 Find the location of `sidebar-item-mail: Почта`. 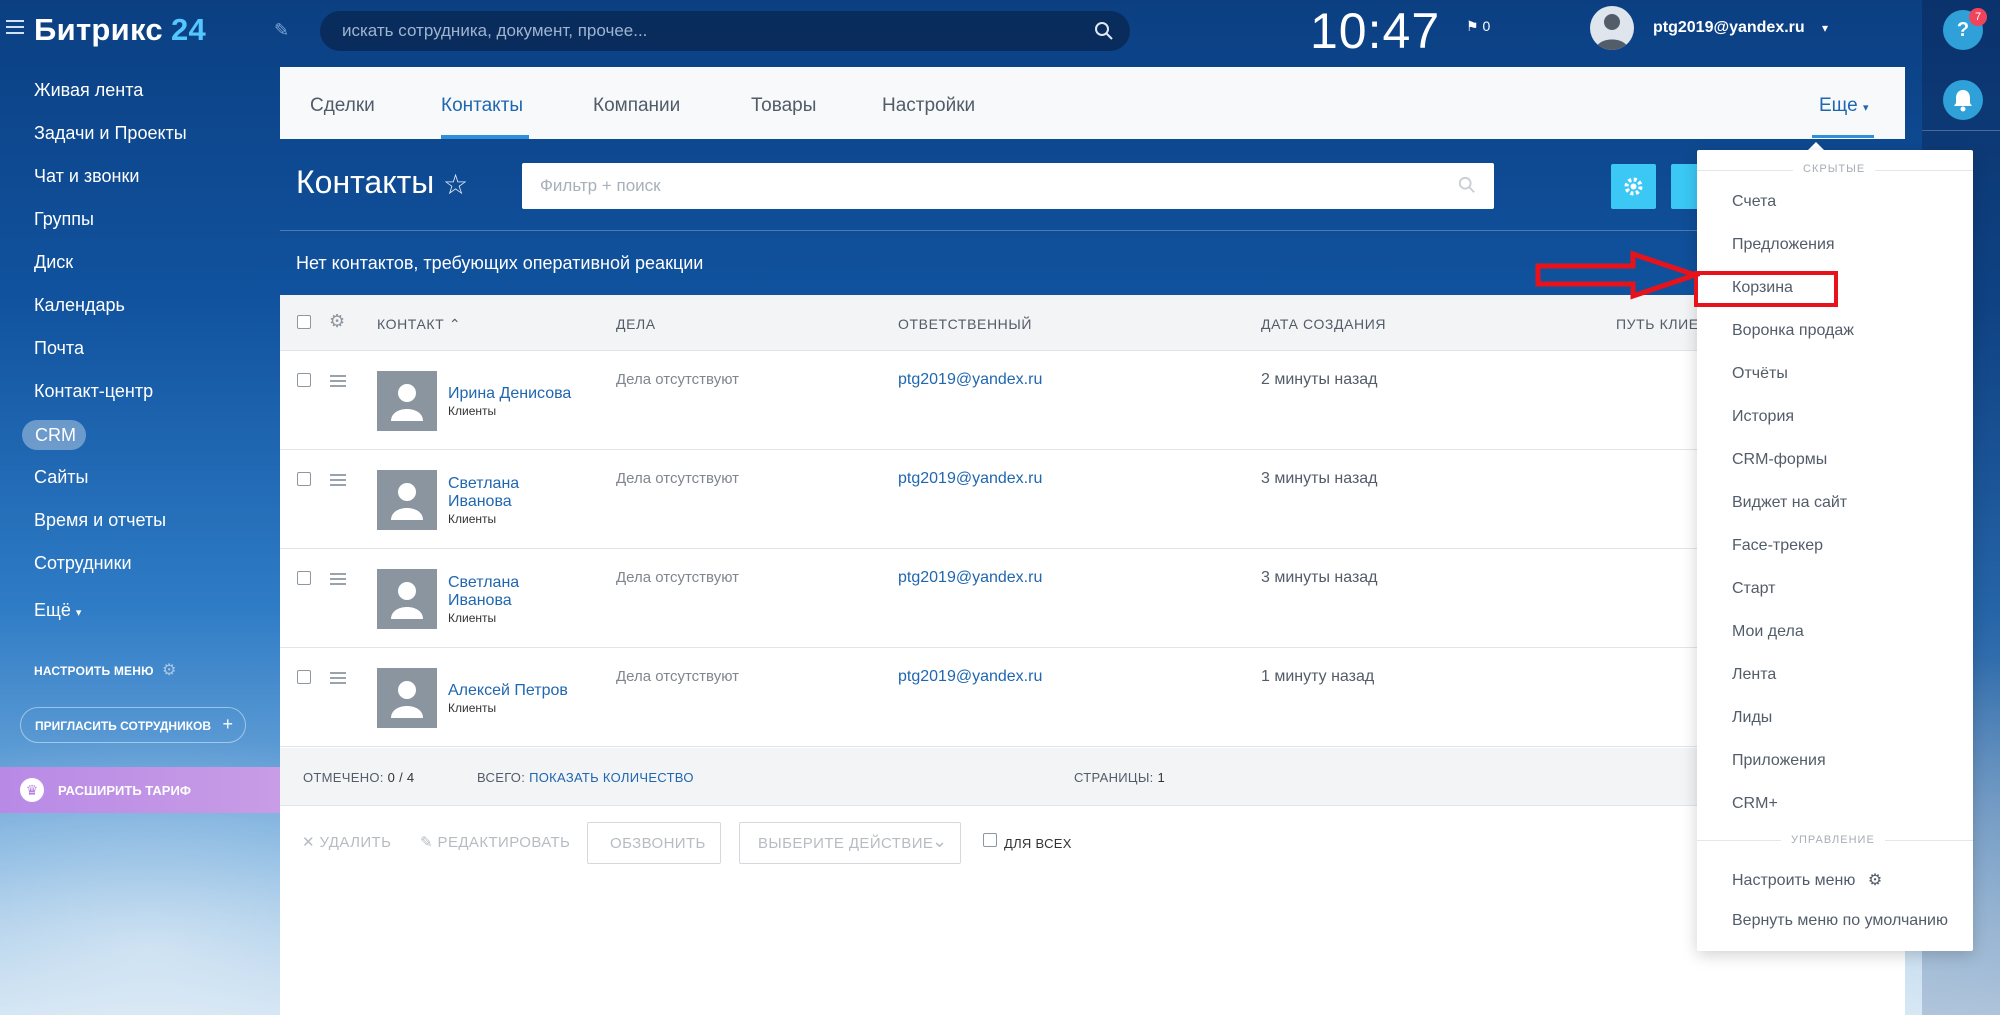

sidebar-item-mail: Почта is located at coordinates (59, 348).